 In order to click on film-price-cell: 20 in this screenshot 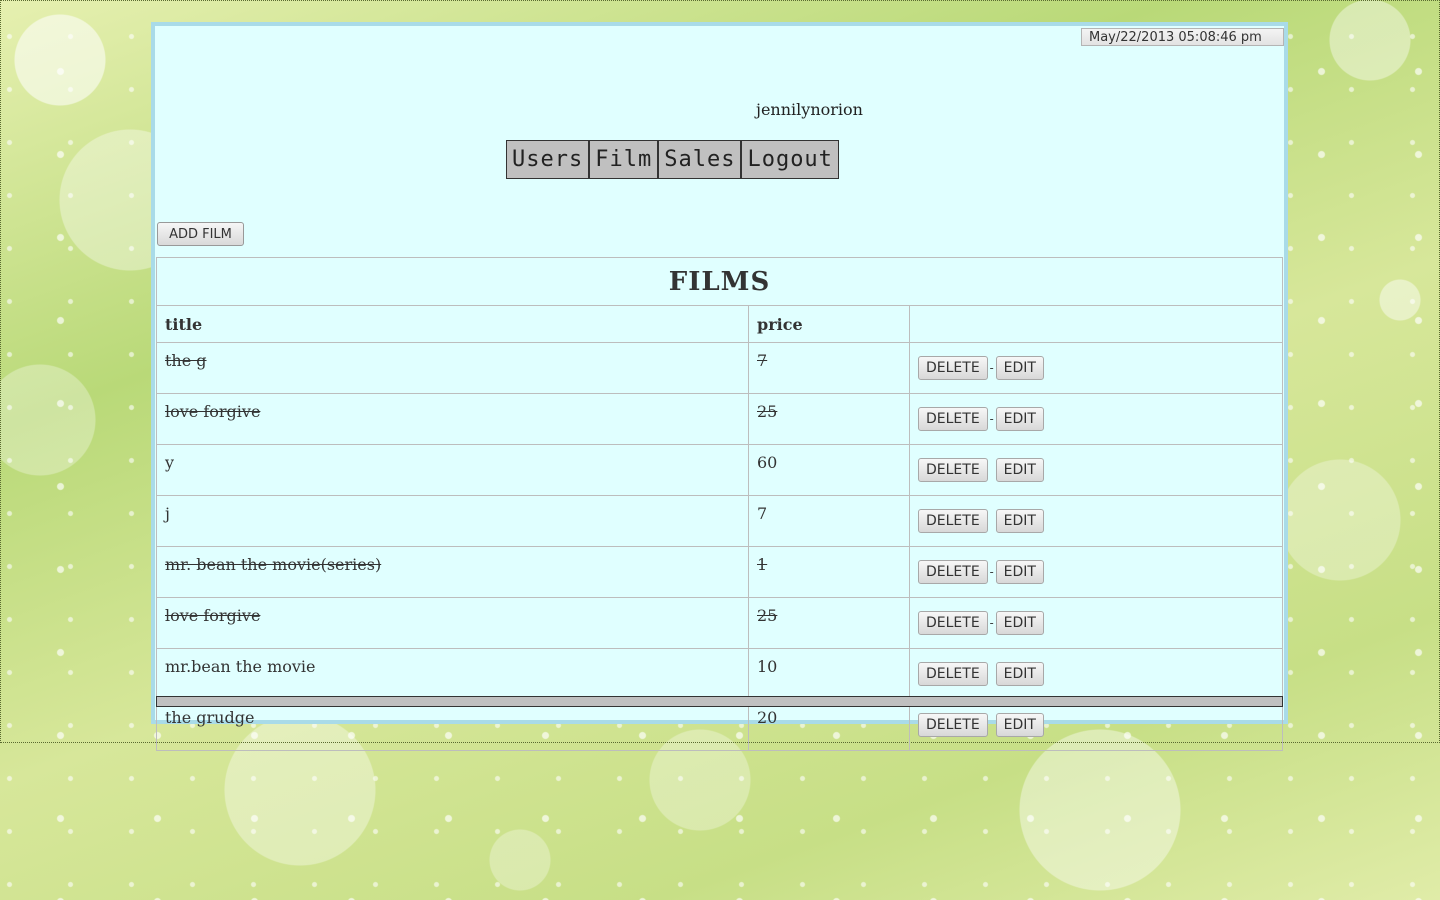, I will do `click(829, 725)`.